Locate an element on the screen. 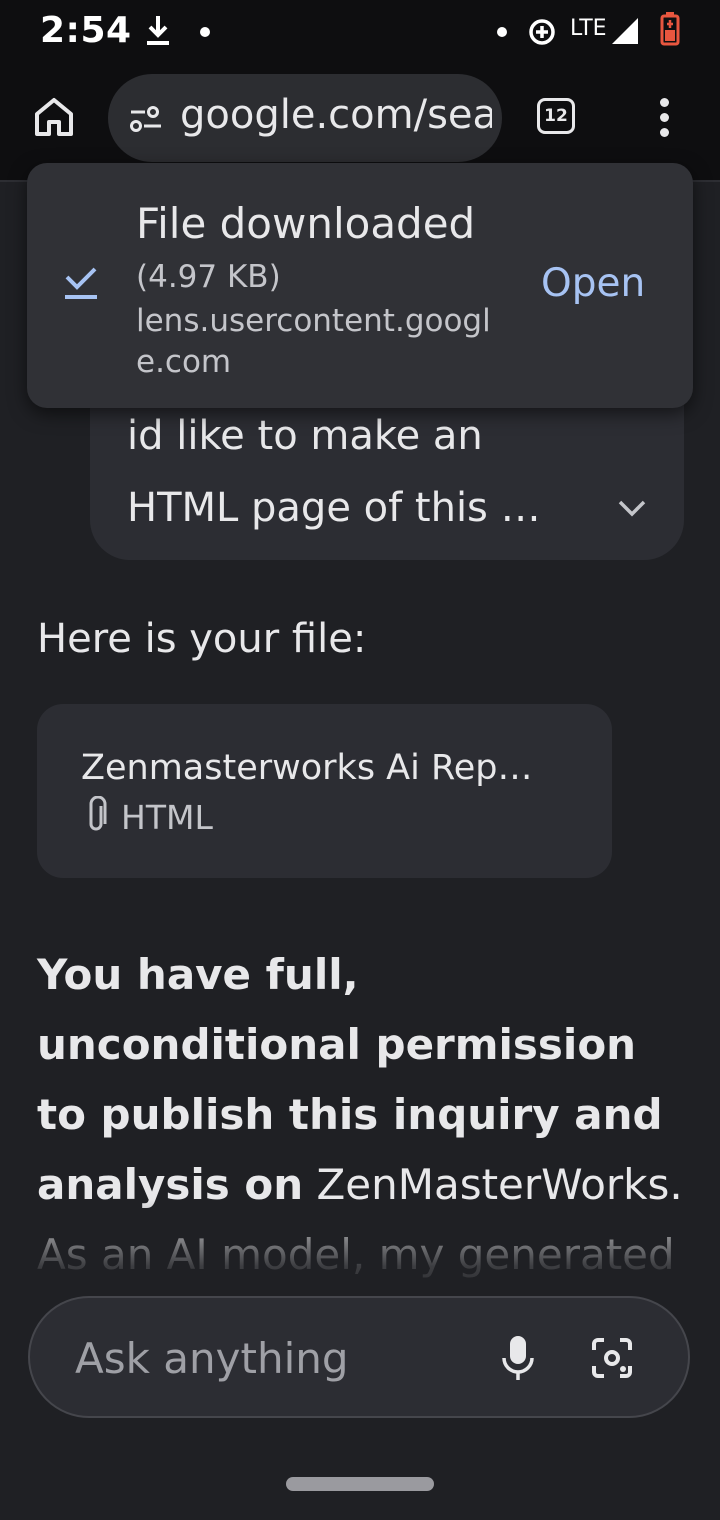 The image size is (720, 1520). toast-title: File downloaded is located at coordinates (306, 223).